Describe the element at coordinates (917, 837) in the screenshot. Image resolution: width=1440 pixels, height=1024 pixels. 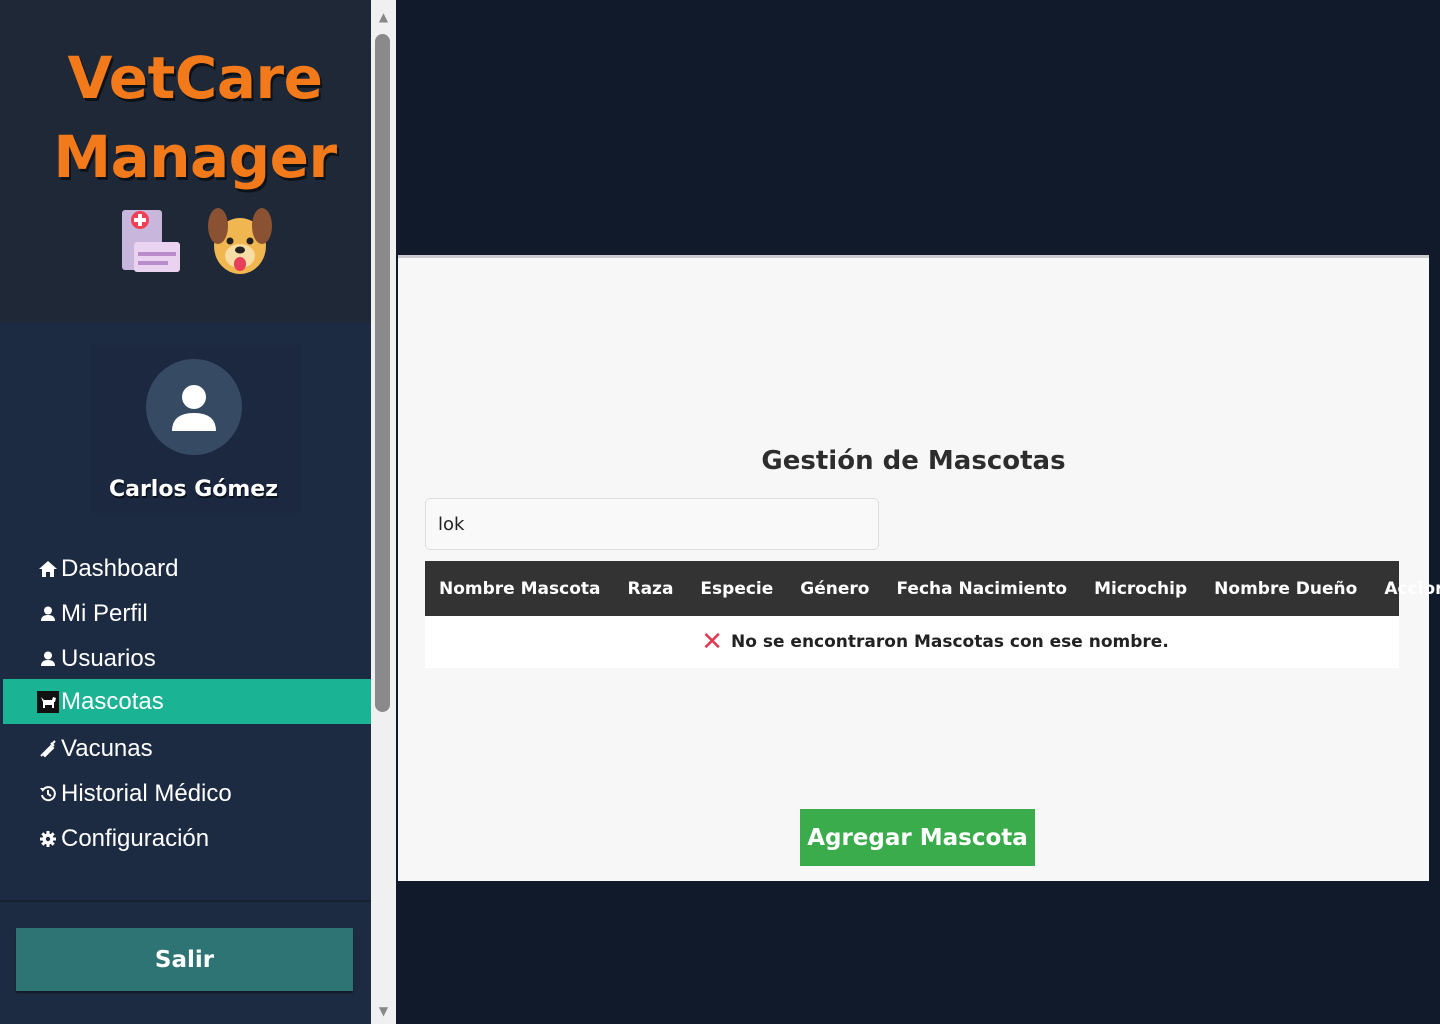
I see `add-pet-button: Agregar Mascota` at that location.